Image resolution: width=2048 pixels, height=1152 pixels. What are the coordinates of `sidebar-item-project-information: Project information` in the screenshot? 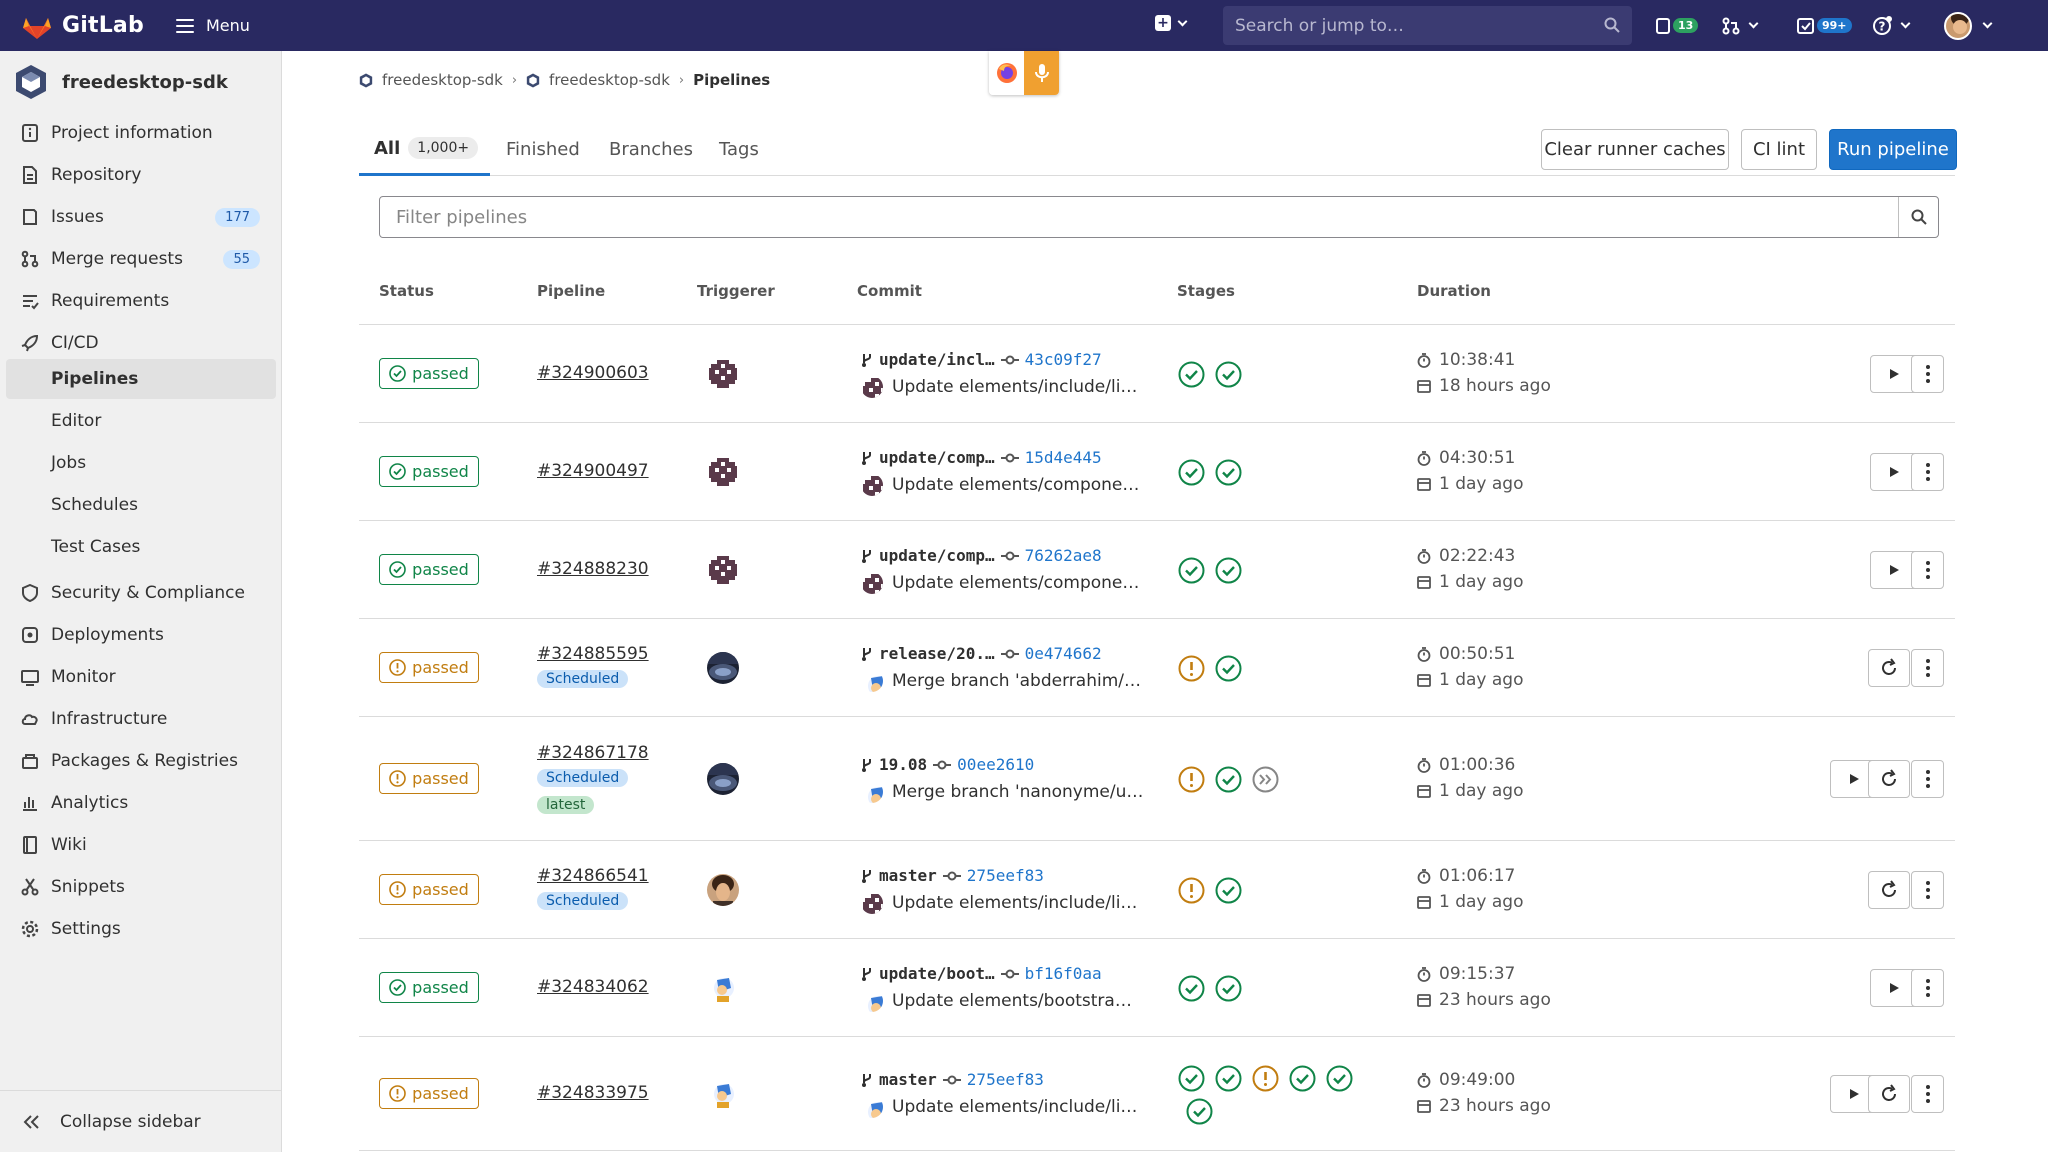 It's located at (141, 133).